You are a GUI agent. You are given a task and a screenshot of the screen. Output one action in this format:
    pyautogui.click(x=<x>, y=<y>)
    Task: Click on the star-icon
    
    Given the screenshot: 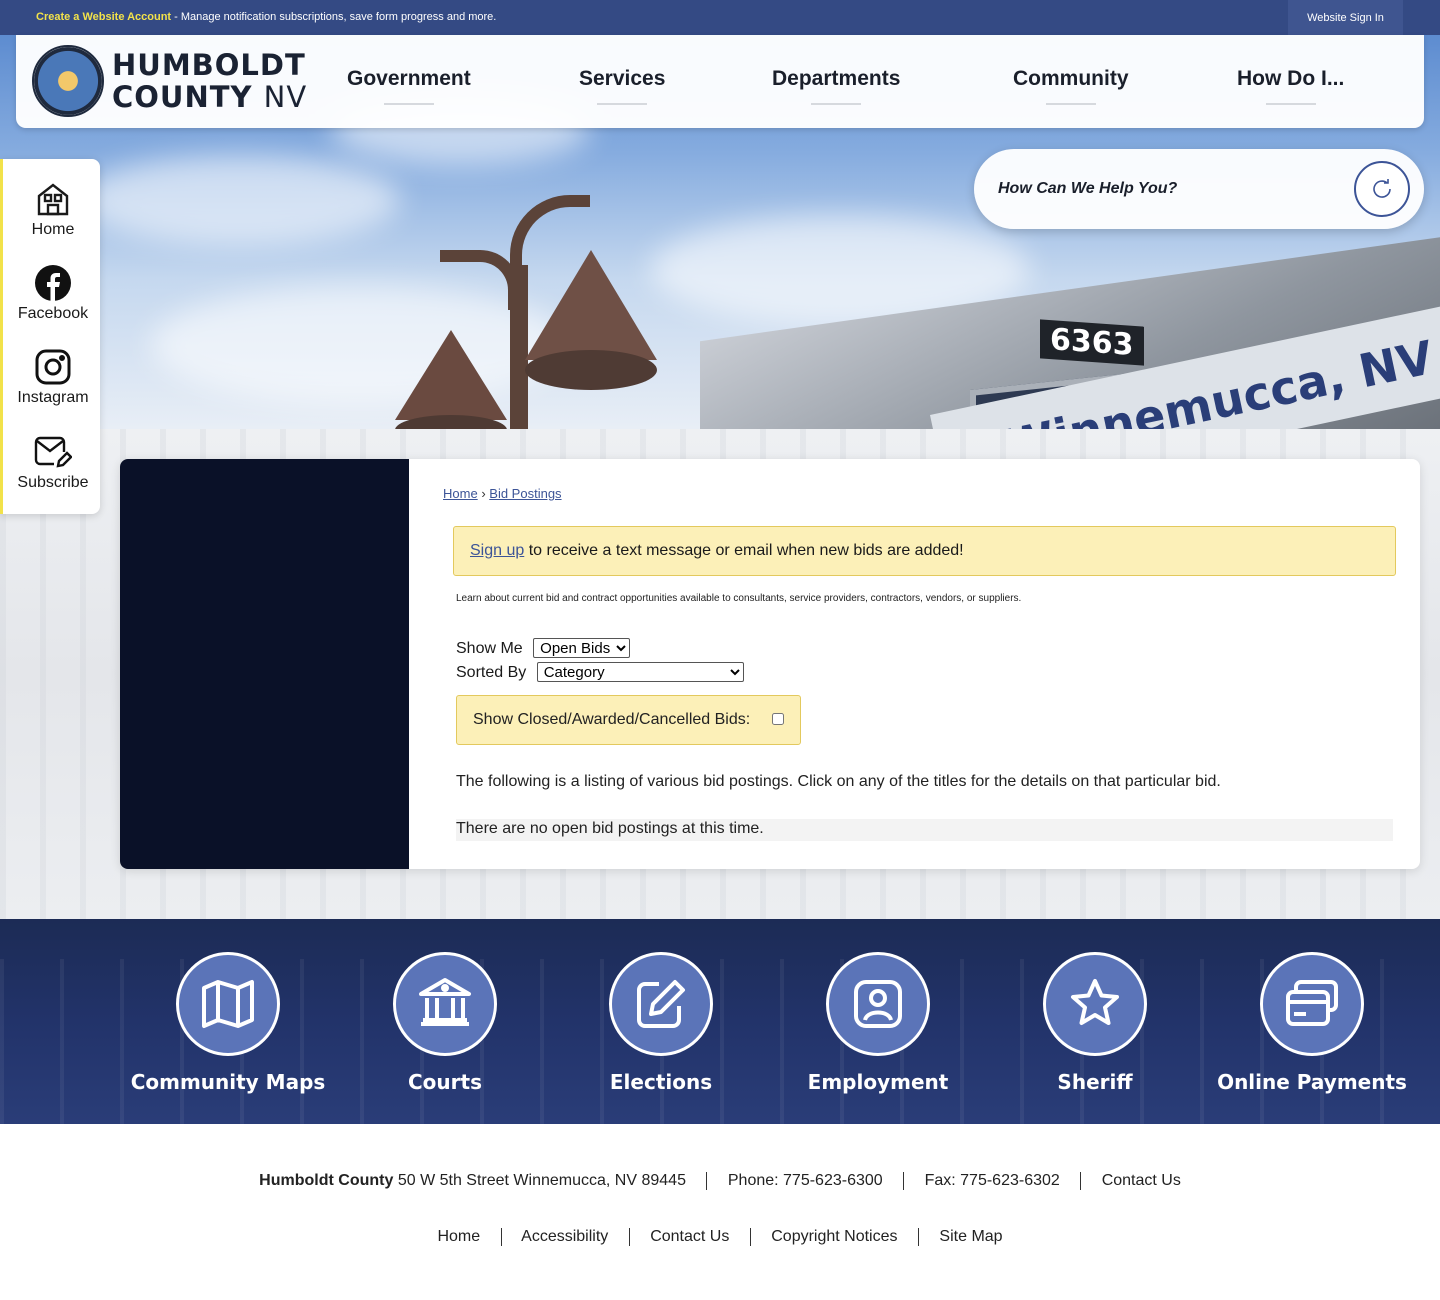 What is the action you would take?
    pyautogui.click(x=1095, y=1002)
    